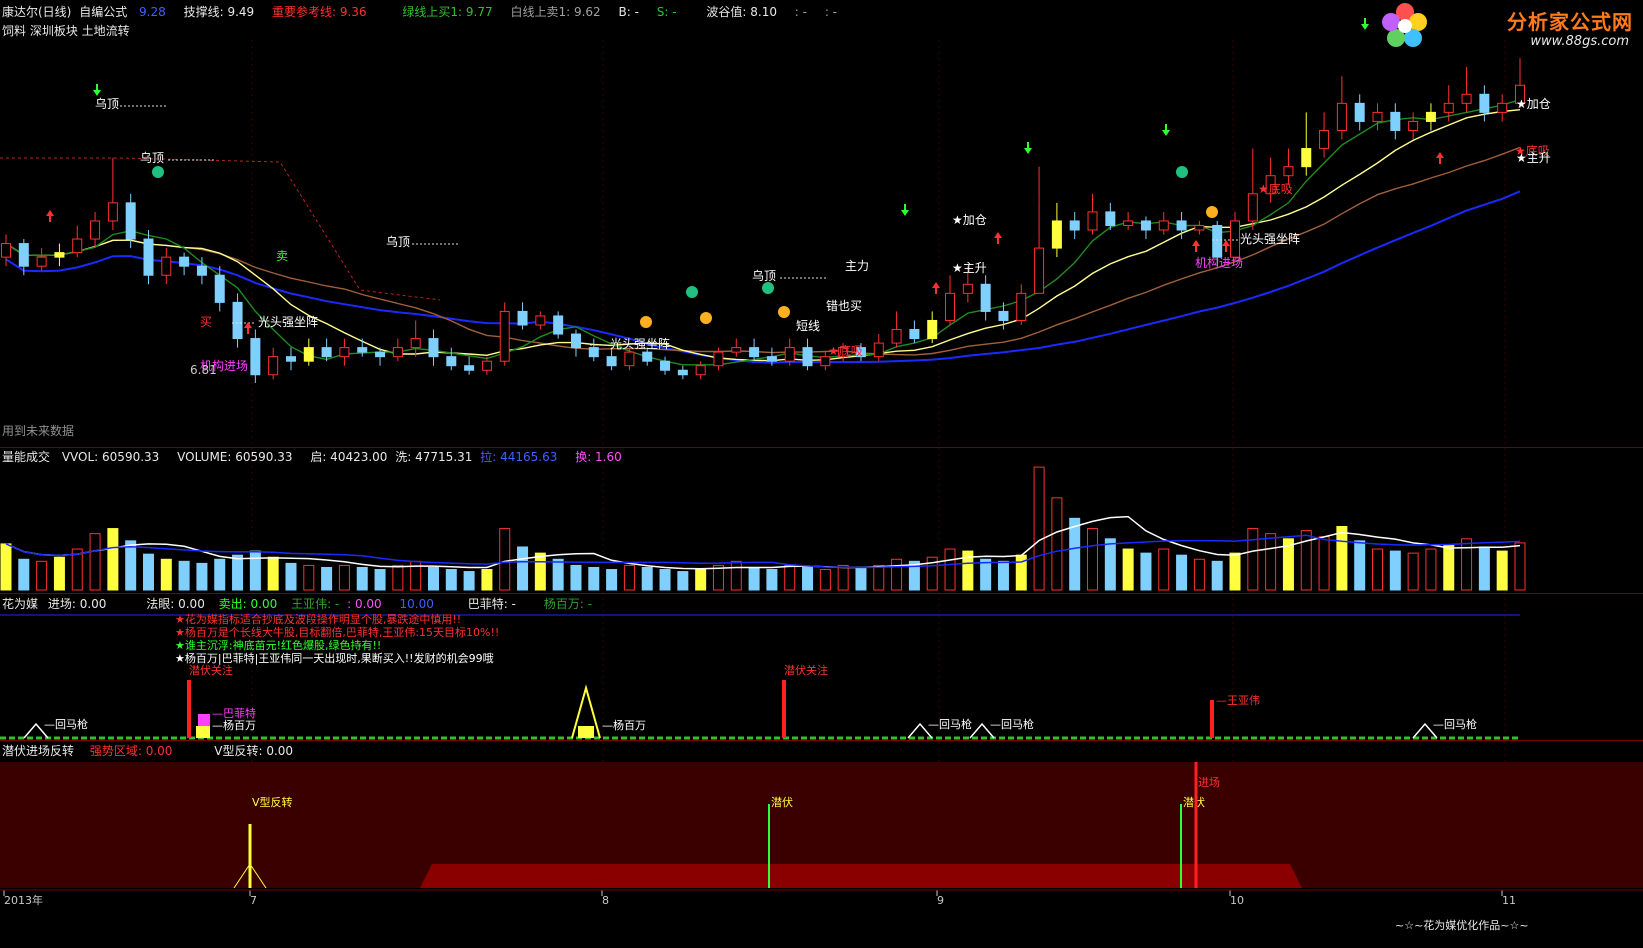  What do you see at coordinates (26, 457) in the screenshot?
I see `volume-panel-name: 量能成交` at bounding box center [26, 457].